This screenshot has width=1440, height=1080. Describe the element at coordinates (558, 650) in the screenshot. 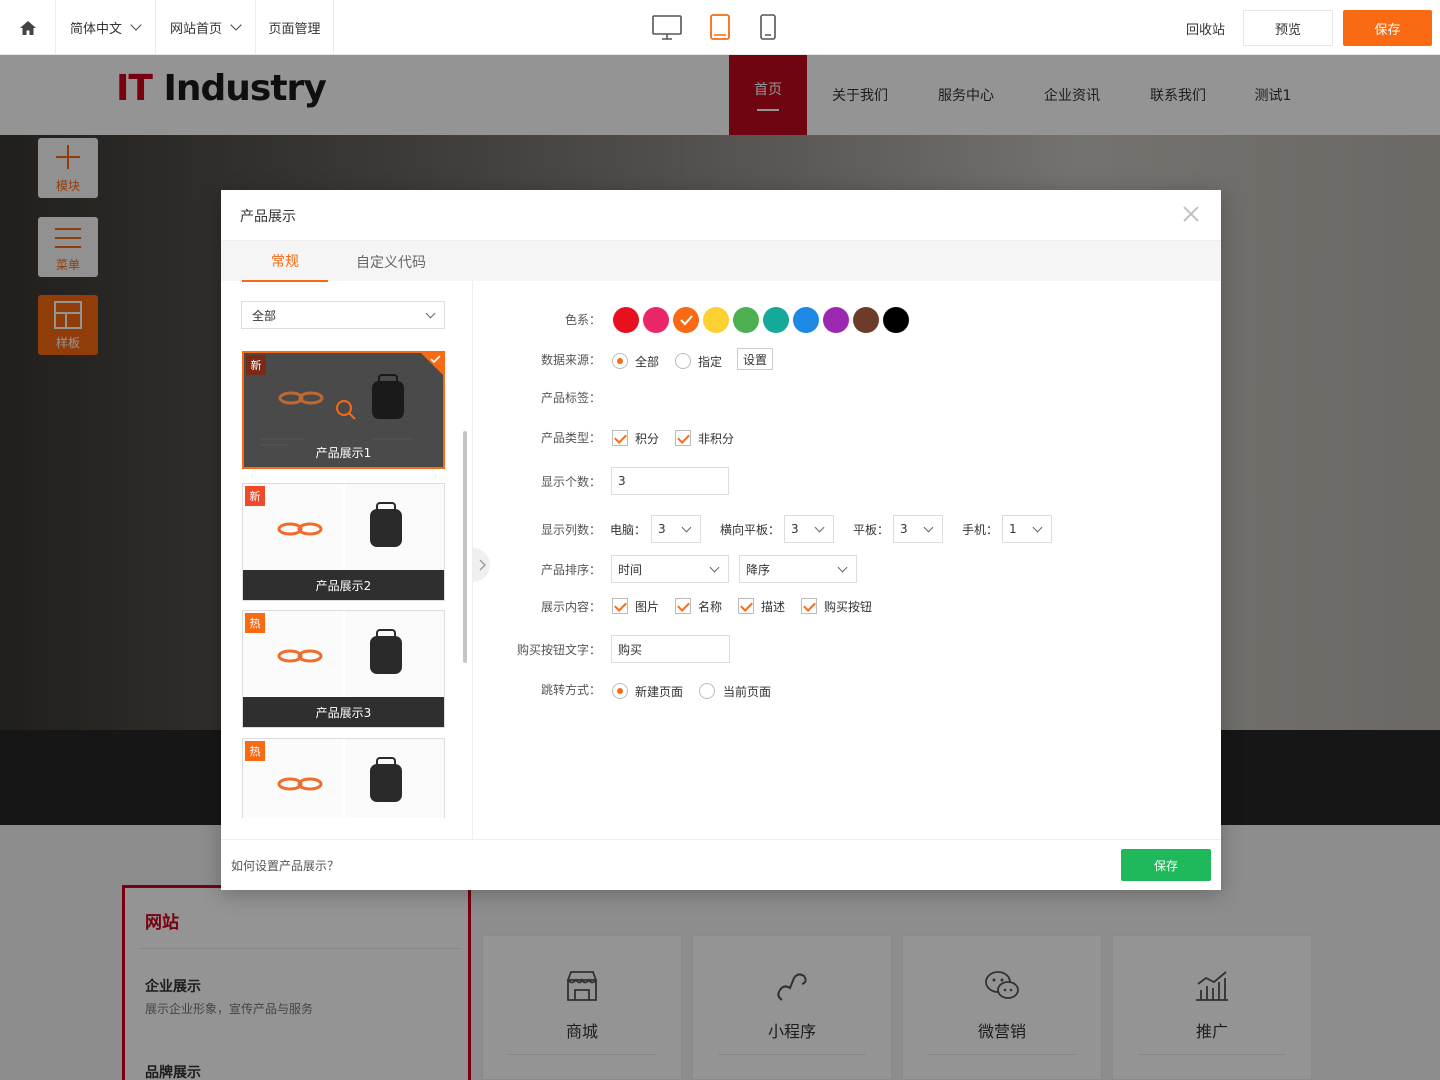

I see `buy-text-label: 购买按钮文字：` at that location.